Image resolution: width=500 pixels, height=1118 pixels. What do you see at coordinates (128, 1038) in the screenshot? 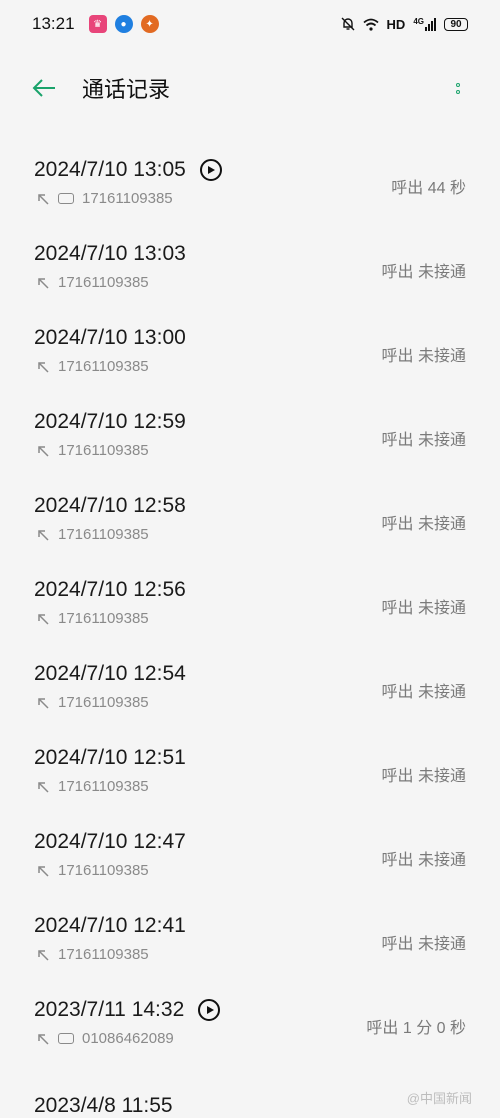
I see `phone-number: 01086462089` at bounding box center [128, 1038].